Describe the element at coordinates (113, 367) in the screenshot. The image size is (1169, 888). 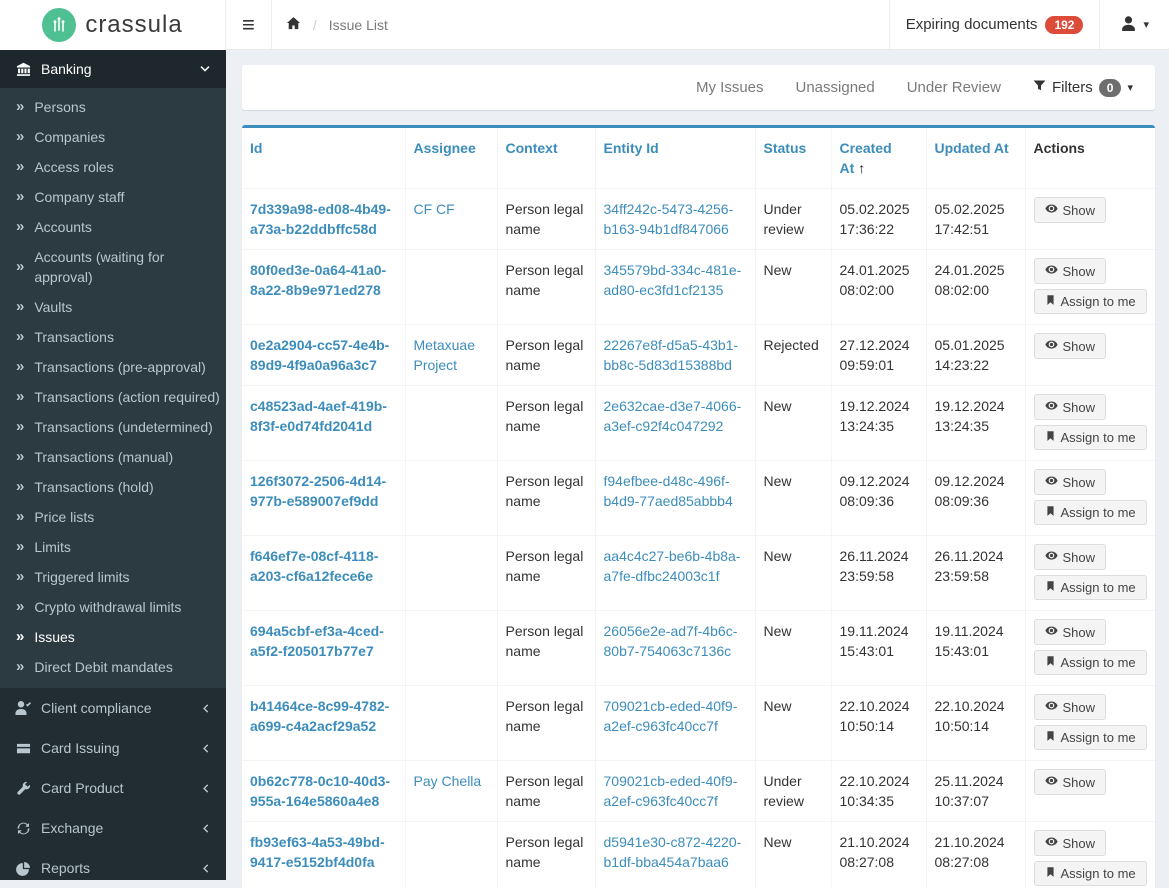
I see `sidebar-item-transactions-pre-approval: » Transactions (pre-approval)` at that location.